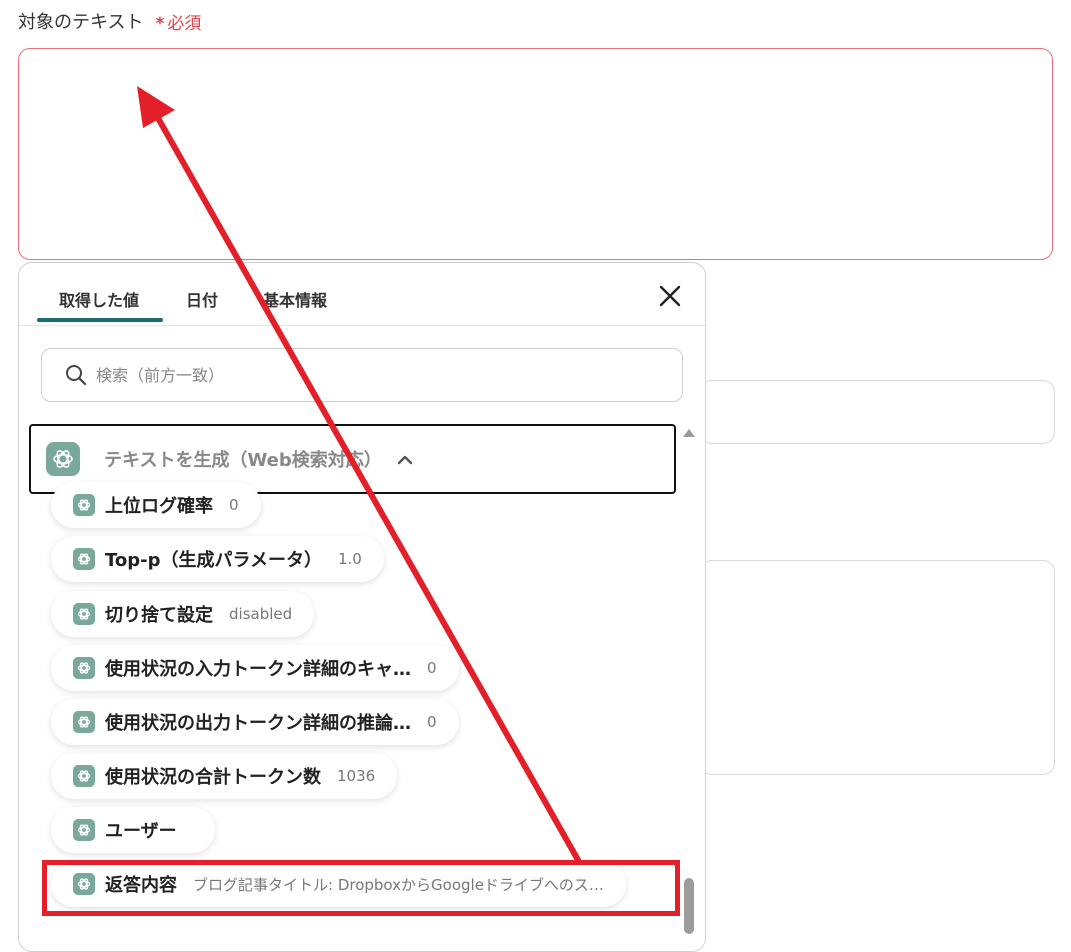 The width and height of the screenshot is (1071, 952). What do you see at coordinates (376, 375) in the screenshot?
I see `search-input` at bounding box center [376, 375].